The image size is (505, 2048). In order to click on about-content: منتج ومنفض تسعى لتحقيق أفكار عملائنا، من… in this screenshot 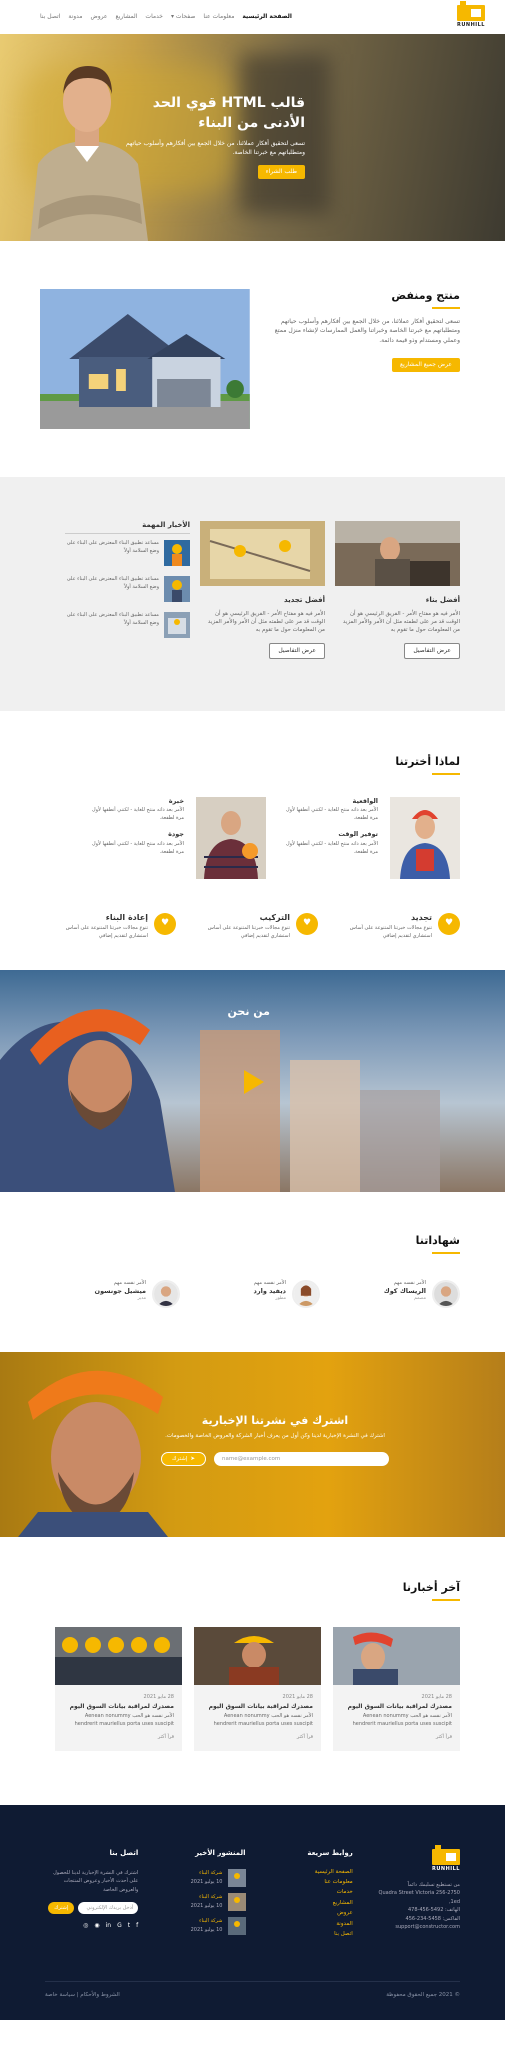, I will do `click(365, 330)`.